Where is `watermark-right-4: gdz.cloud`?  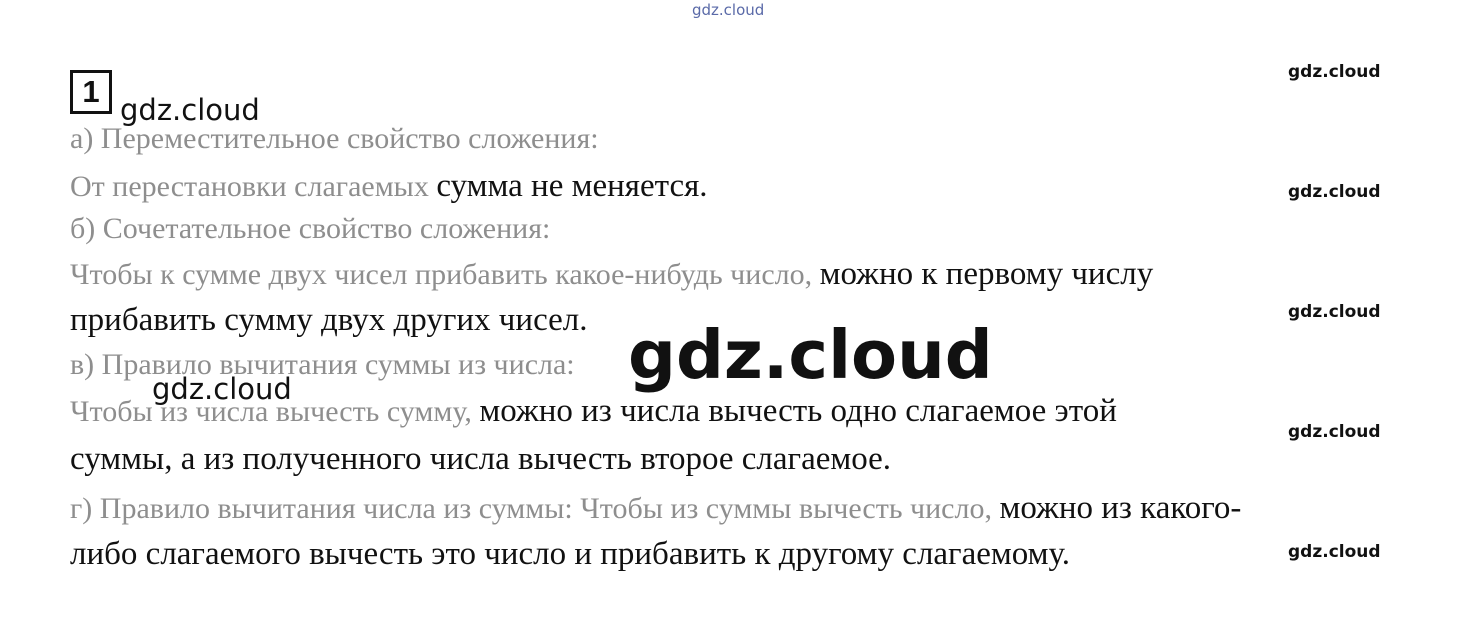
watermark-right-4: gdz.cloud is located at coordinates (1334, 432).